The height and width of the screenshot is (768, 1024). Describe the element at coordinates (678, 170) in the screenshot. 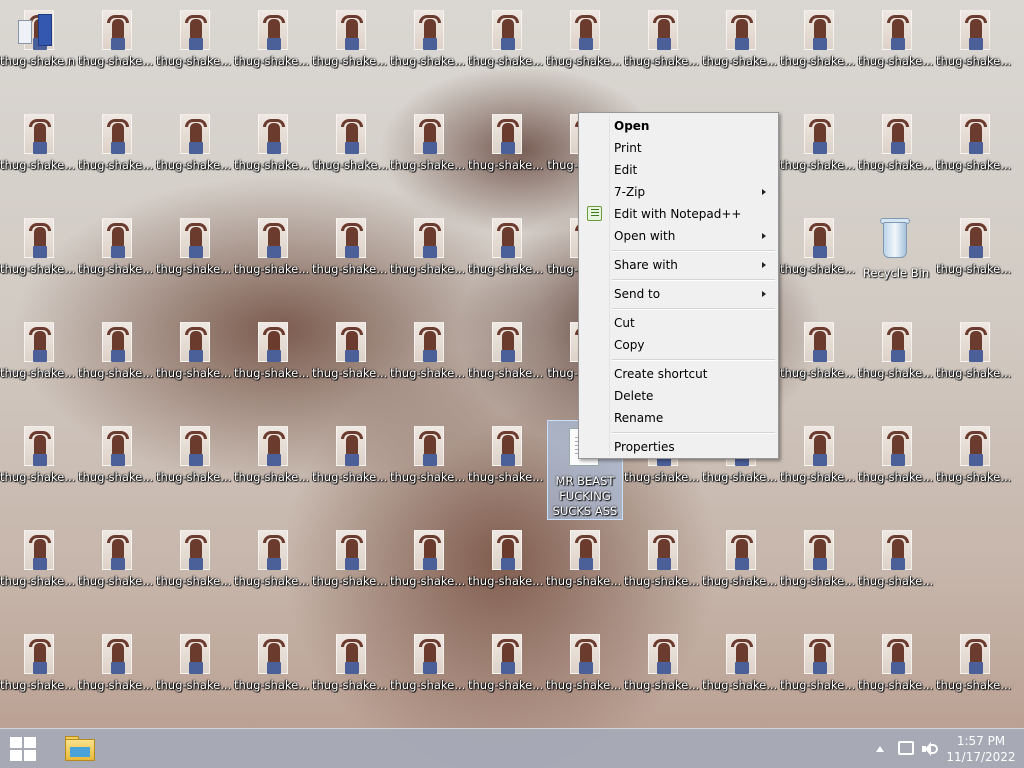

I see `menu-item-edit: Edit` at that location.